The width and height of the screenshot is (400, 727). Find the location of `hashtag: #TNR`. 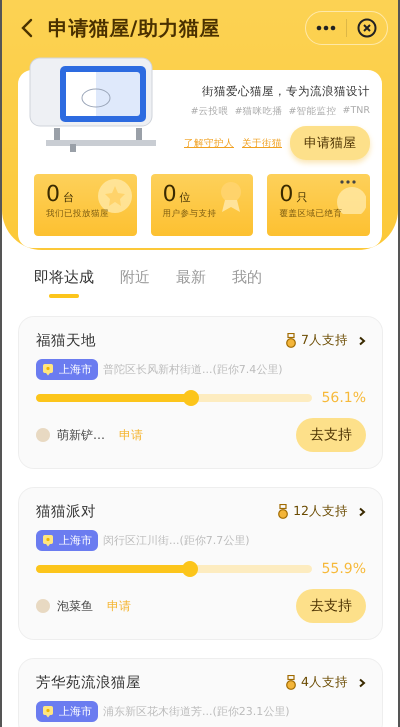

hashtag: #TNR is located at coordinates (356, 111).